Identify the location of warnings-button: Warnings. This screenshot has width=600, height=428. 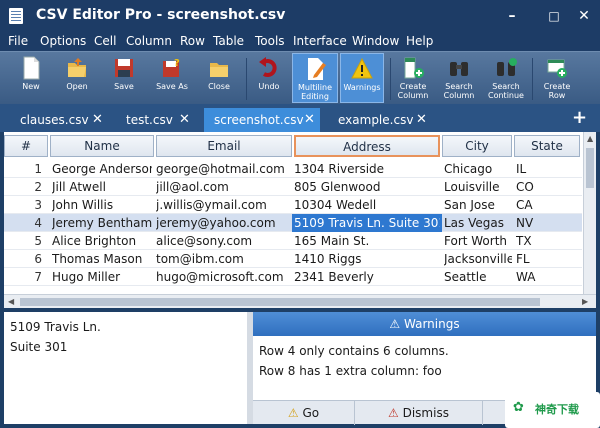
(362, 78).